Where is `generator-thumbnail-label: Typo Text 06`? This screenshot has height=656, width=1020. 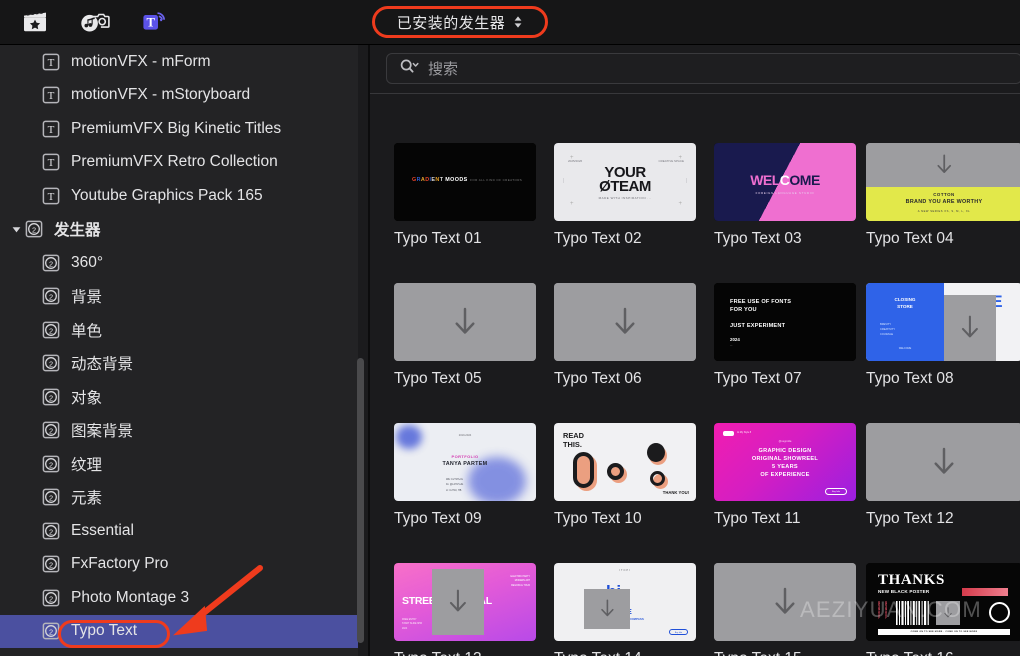
generator-thumbnail-label: Typo Text 06 is located at coordinates (598, 378).